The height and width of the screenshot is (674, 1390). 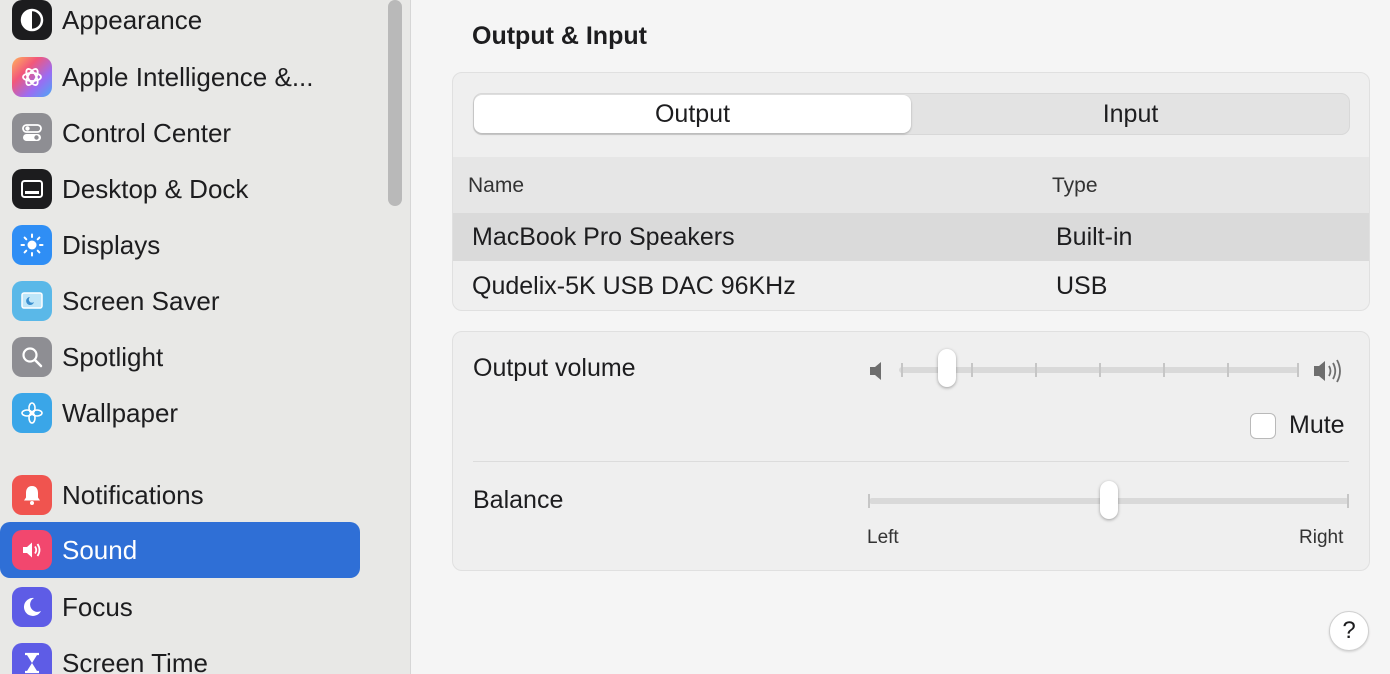 What do you see at coordinates (518, 500) in the screenshot?
I see `balance-label: Balance` at bounding box center [518, 500].